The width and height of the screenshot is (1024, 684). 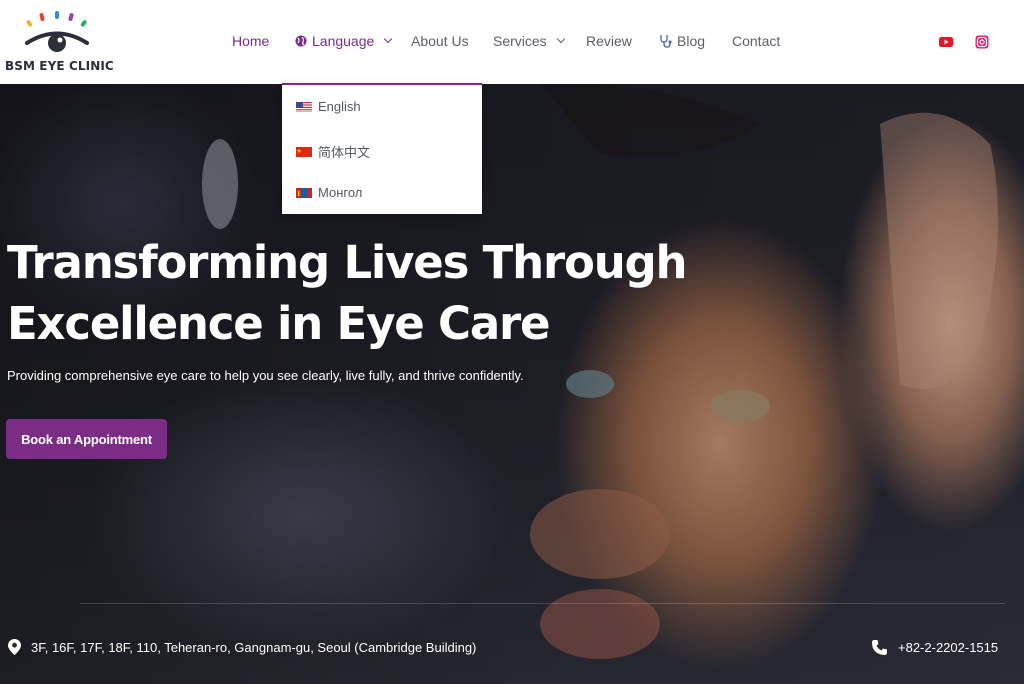 What do you see at coordinates (520, 41) in the screenshot?
I see `nav-services-label: Services` at bounding box center [520, 41].